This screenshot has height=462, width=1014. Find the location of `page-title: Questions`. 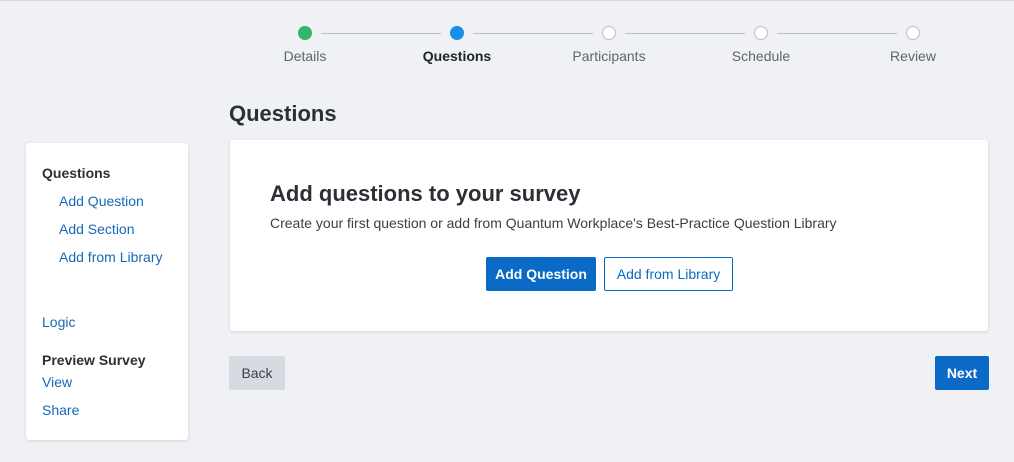

page-title: Questions is located at coordinates (283, 113).